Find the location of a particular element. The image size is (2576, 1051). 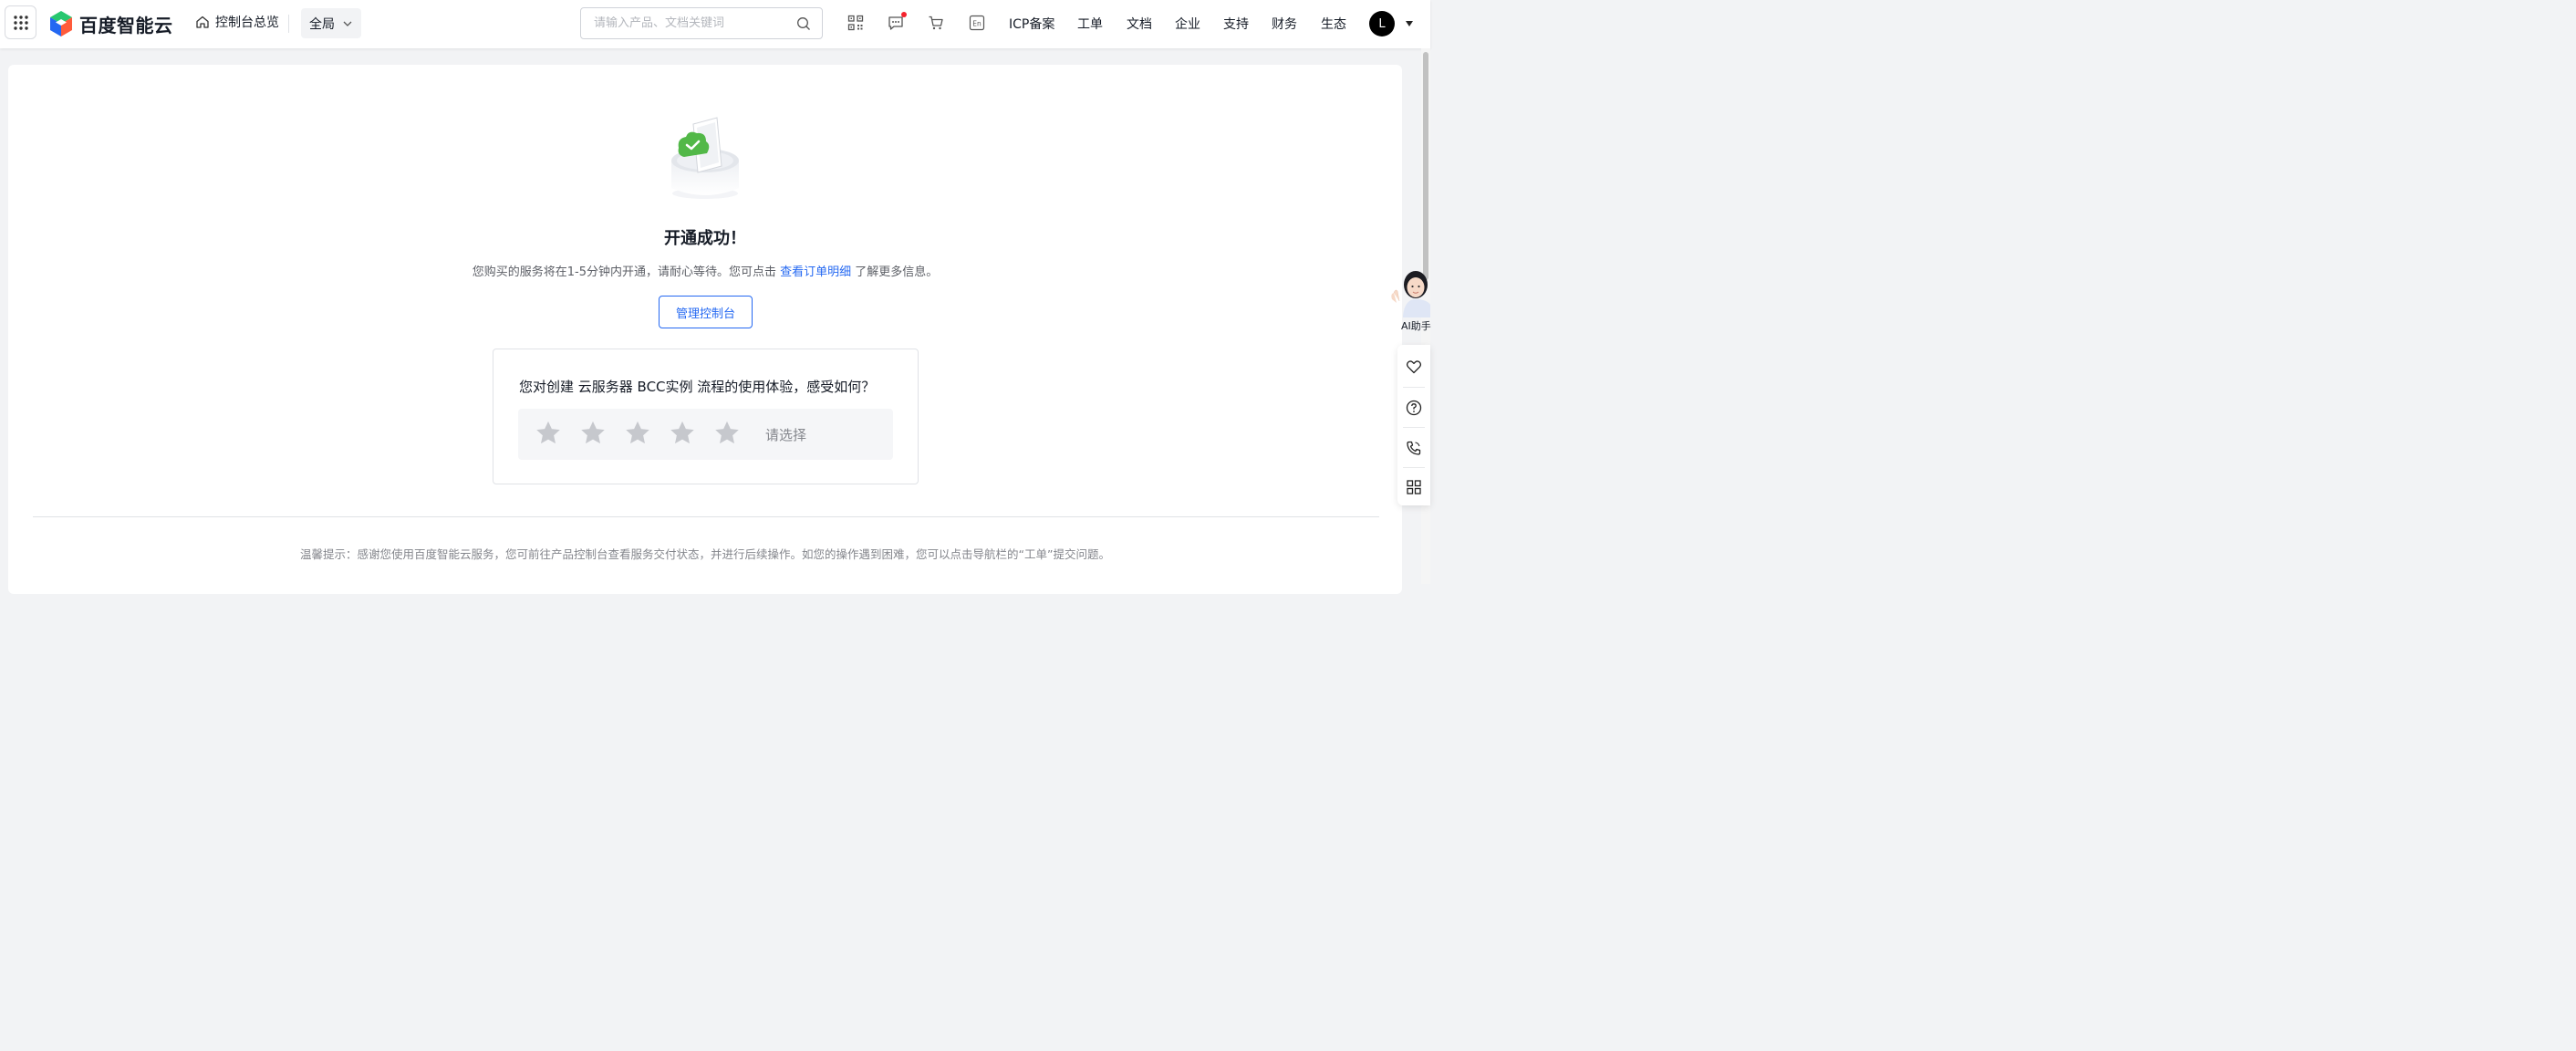

cart-icon is located at coordinates (936, 23).